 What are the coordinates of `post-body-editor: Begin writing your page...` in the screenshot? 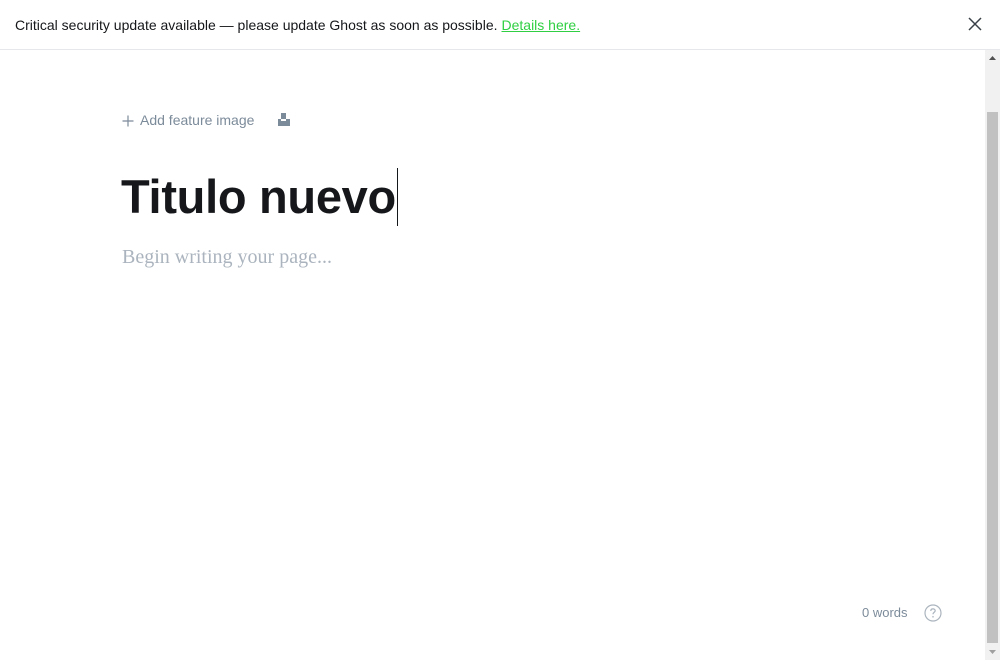 It's located at (227, 257).